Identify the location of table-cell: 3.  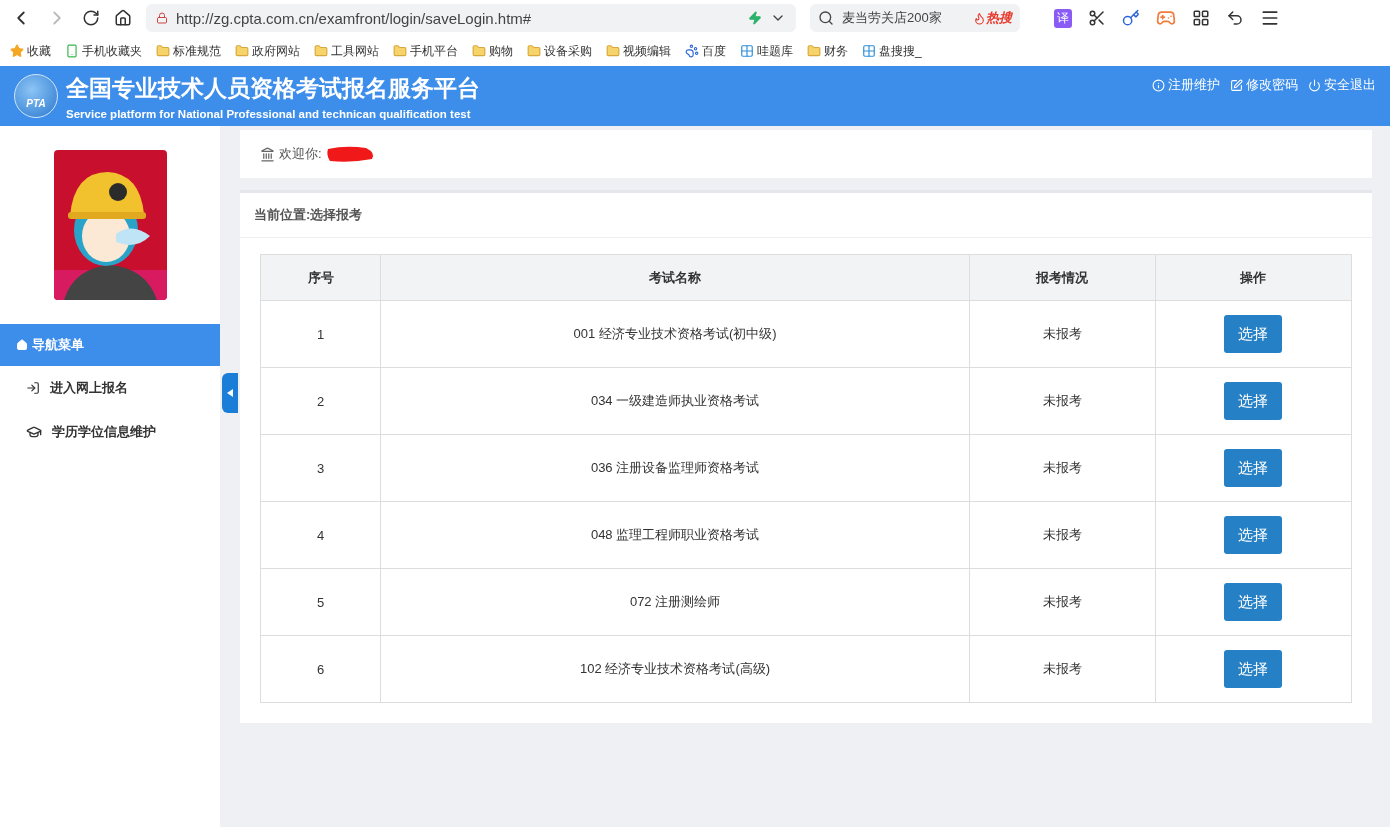
(320, 468).